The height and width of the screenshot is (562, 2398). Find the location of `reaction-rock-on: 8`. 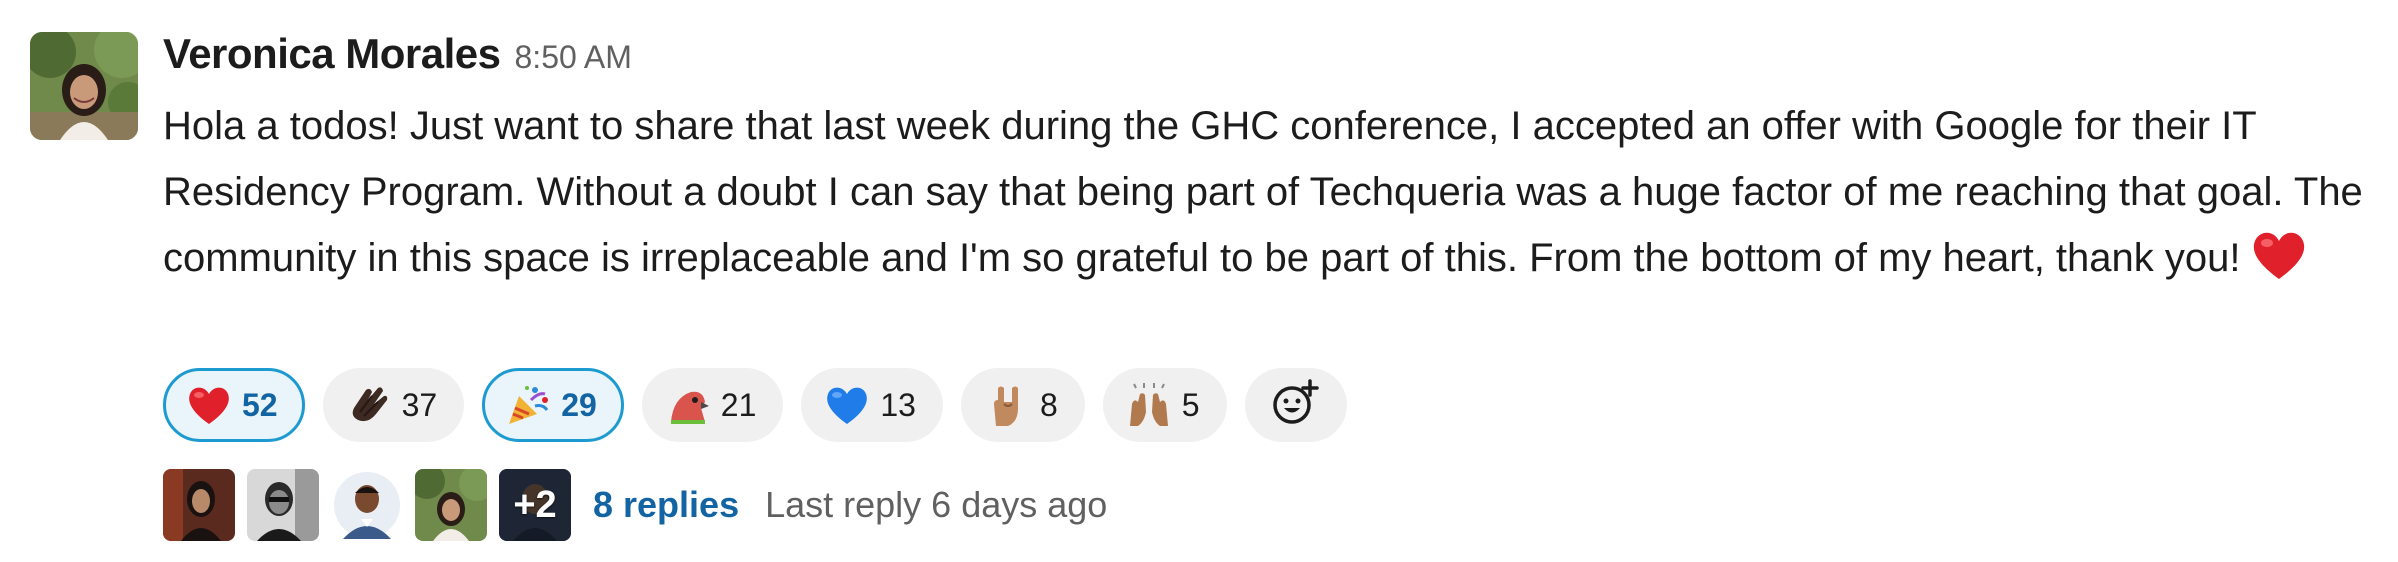

reaction-rock-on: 8 is located at coordinates (1022, 405).